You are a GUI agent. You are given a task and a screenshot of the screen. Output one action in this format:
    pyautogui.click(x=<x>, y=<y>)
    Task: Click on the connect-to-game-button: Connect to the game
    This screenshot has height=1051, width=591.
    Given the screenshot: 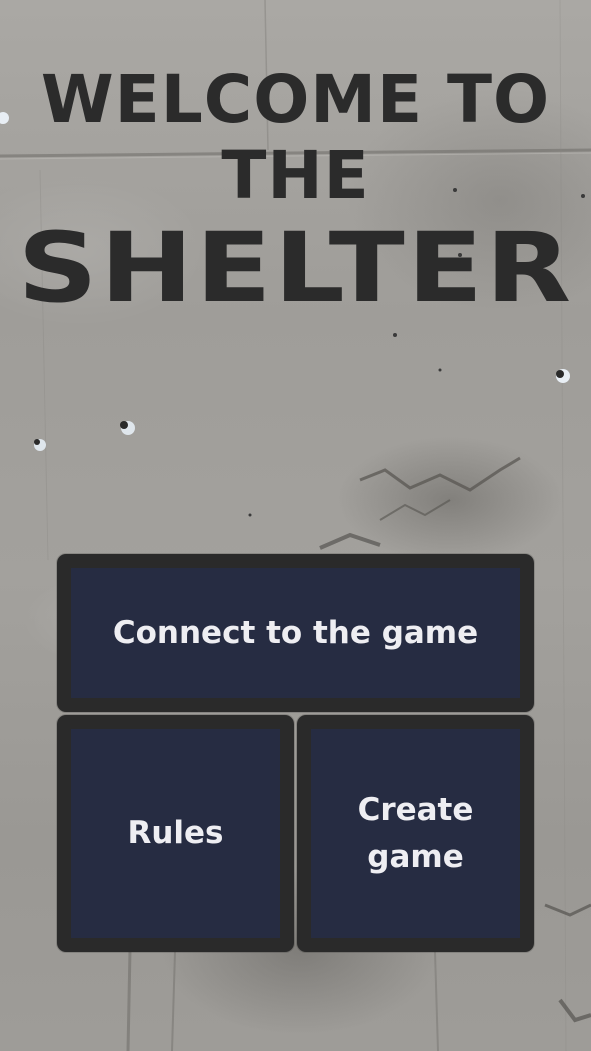 What is the action you would take?
    pyautogui.click(x=295, y=633)
    